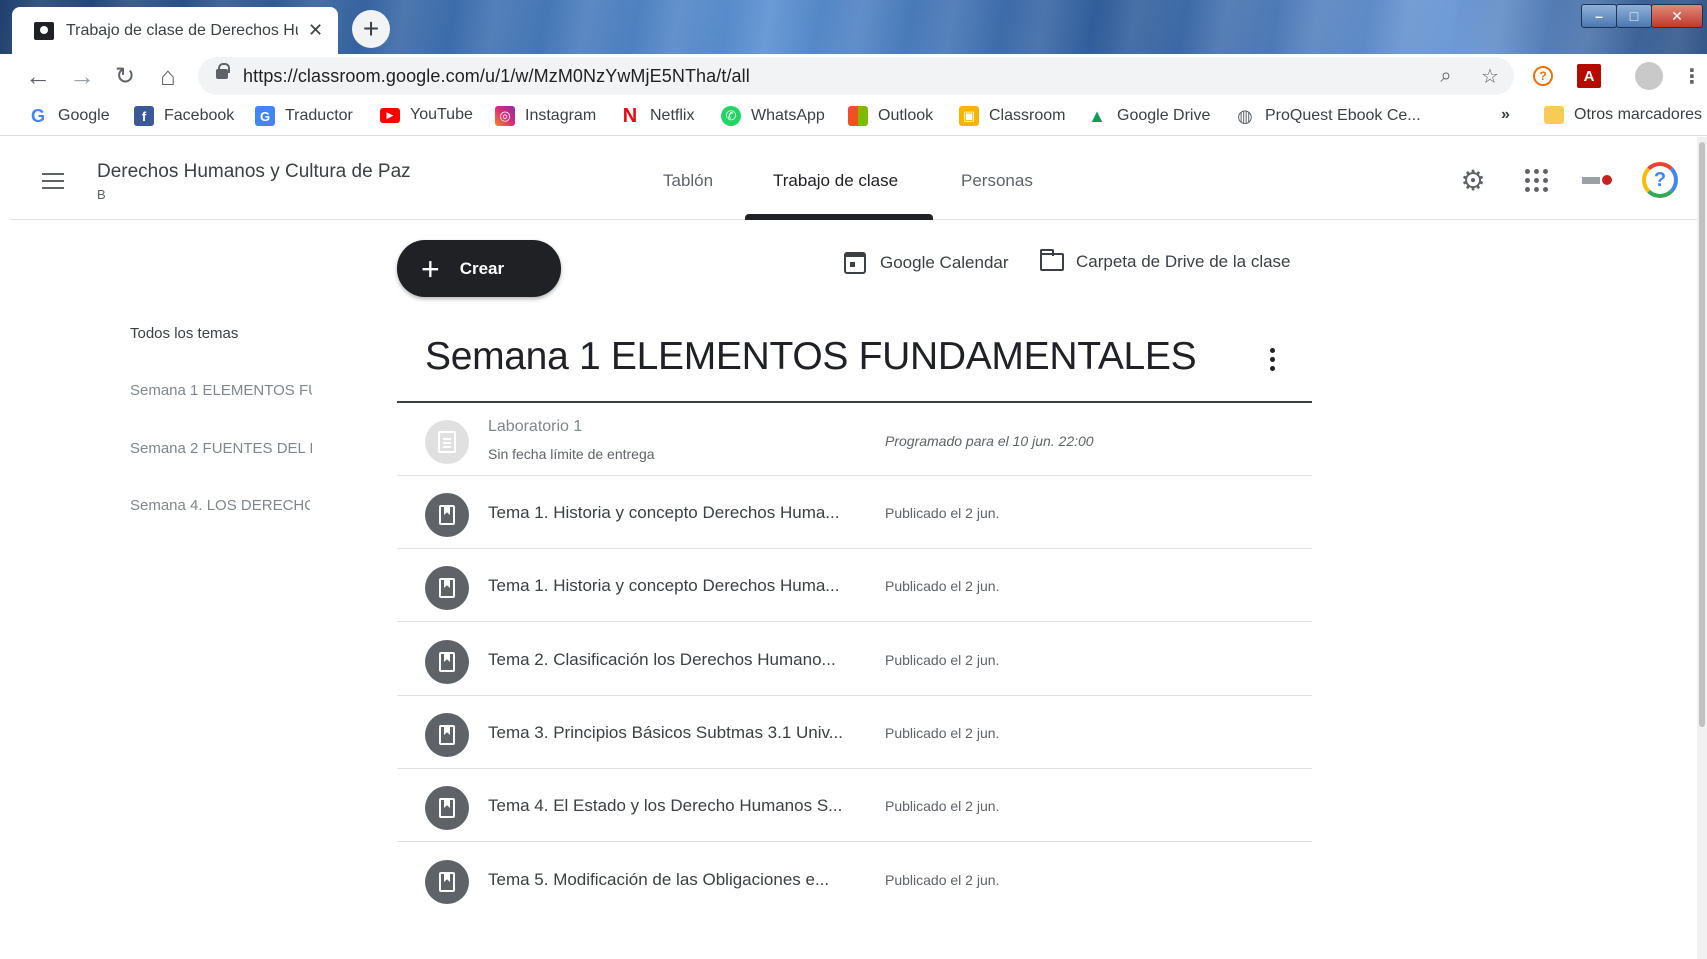  Describe the element at coordinates (839, 217) in the screenshot. I see `active-tab-indicator` at that location.